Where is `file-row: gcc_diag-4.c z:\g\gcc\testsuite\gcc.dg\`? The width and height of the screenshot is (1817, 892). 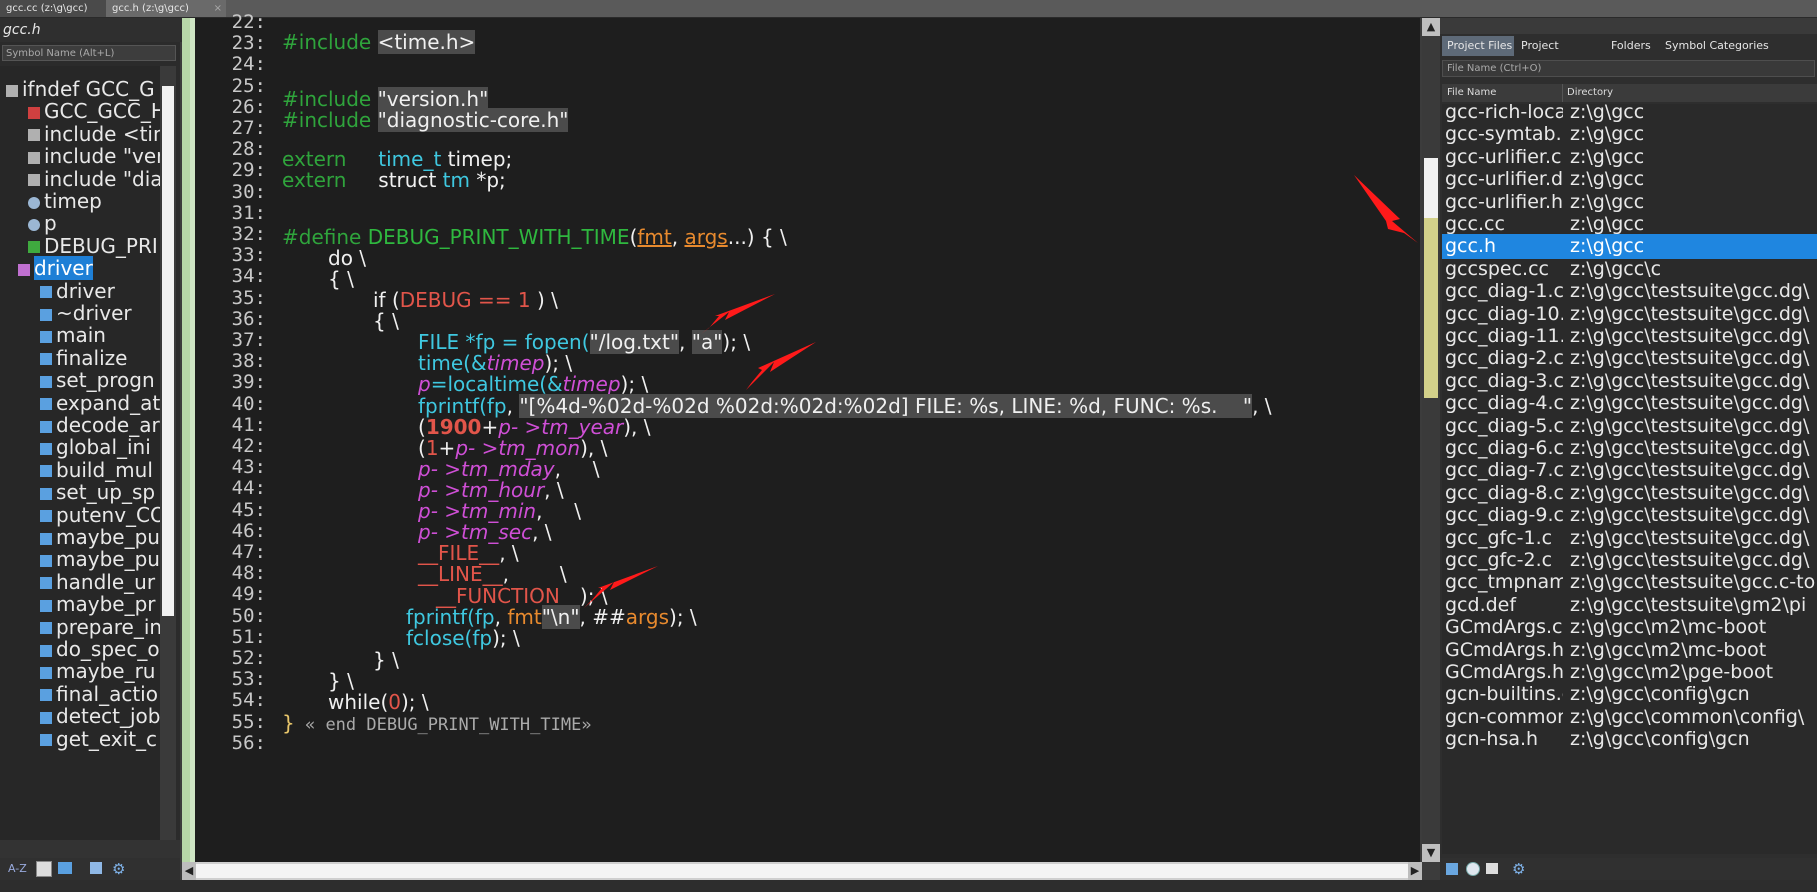 file-row: gcc_diag-4.c z:\g\gcc\testsuite\gcc.dg\ is located at coordinates (1629, 403).